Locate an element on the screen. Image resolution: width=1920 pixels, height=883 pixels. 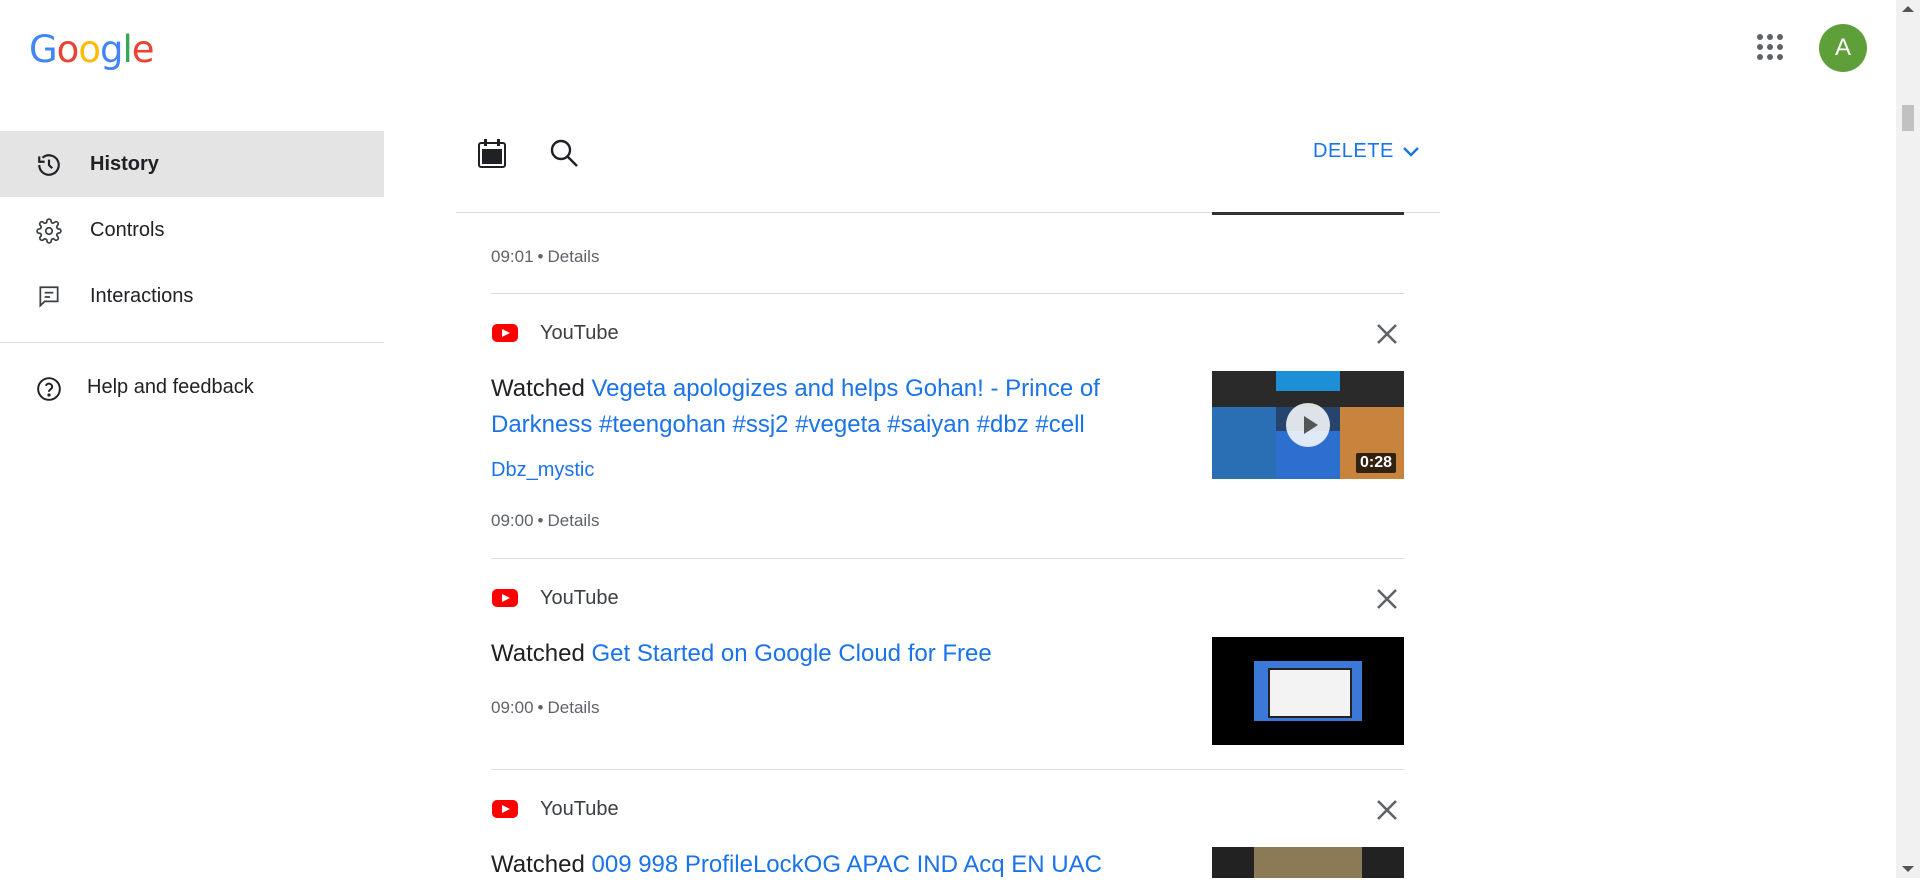
history-icon is located at coordinates (49, 165).